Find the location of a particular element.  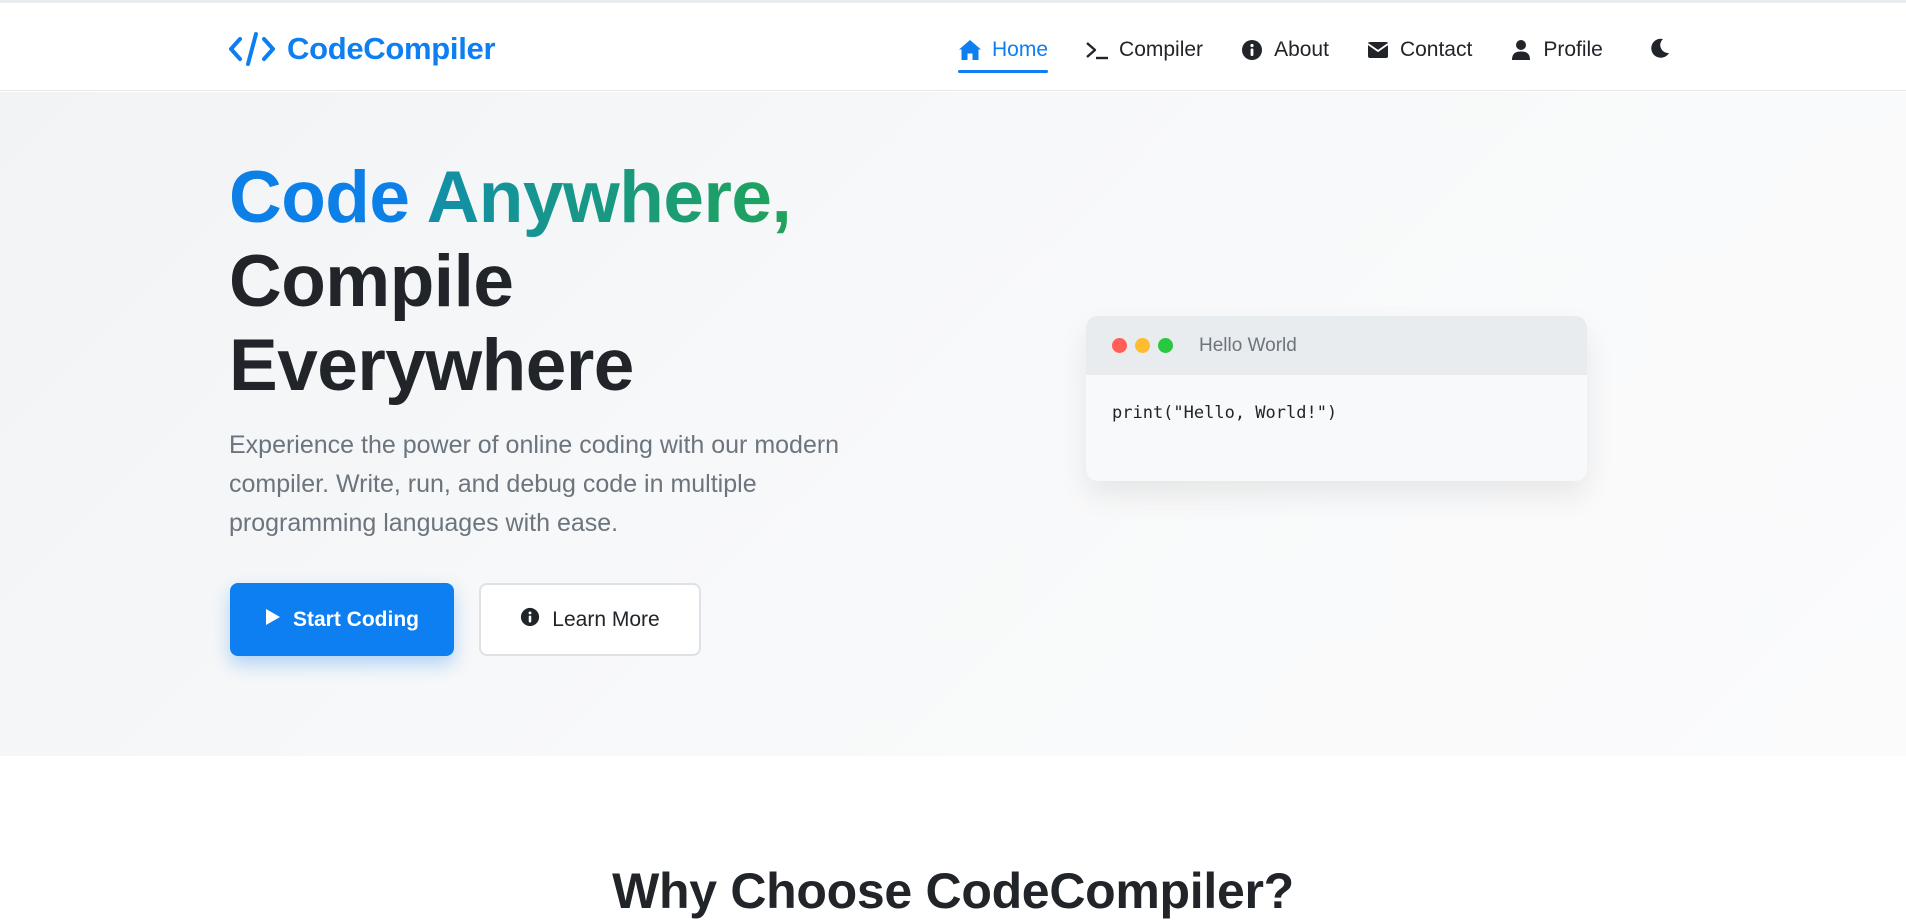

close-dot is located at coordinates (1119, 345).